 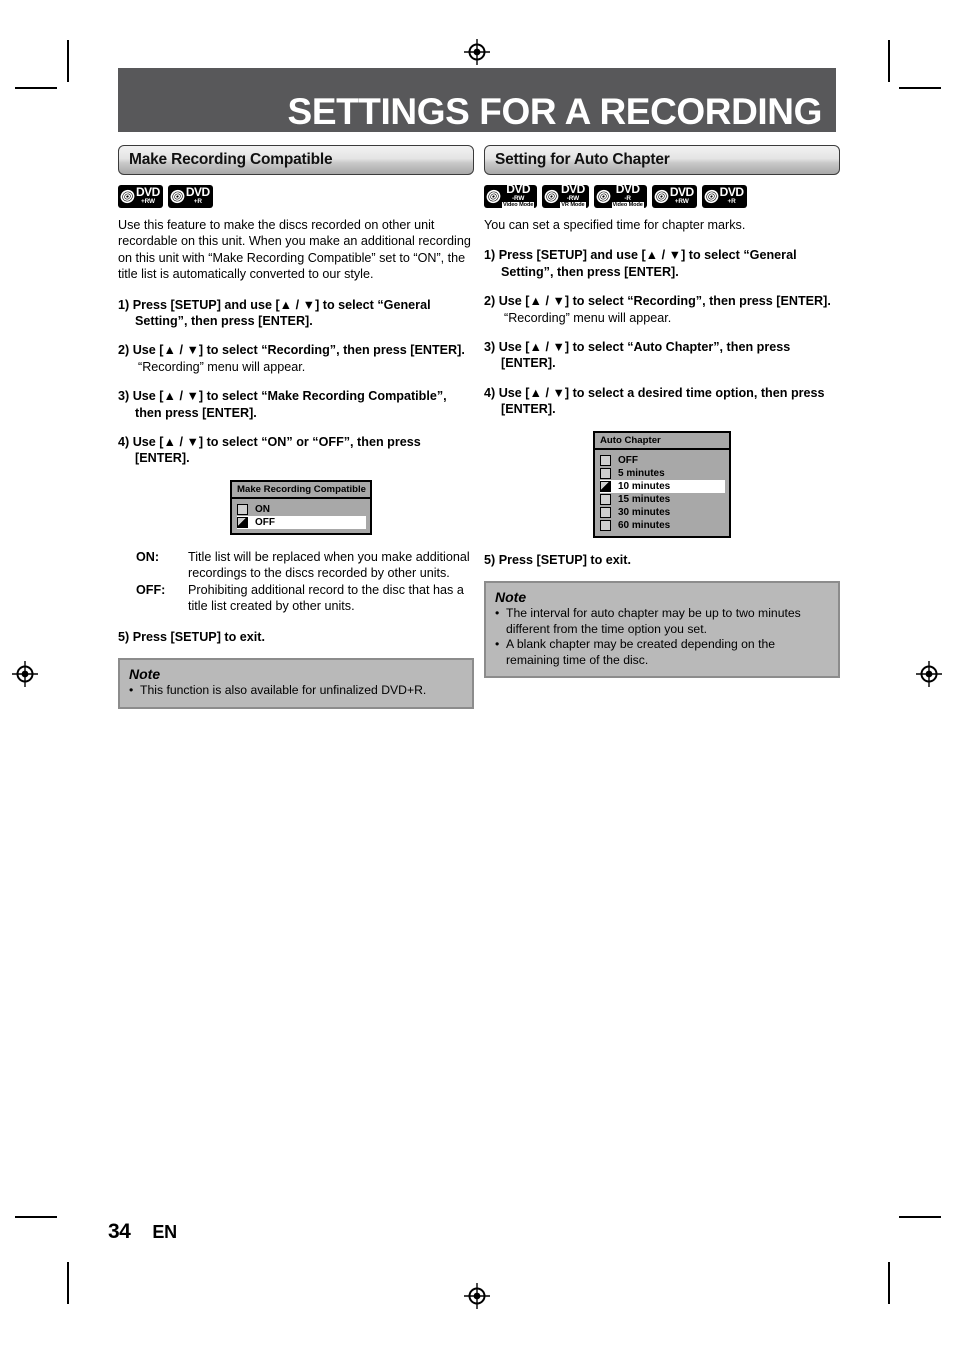 I want to click on osd-option-label: 30 minutes, so click(x=644, y=512).